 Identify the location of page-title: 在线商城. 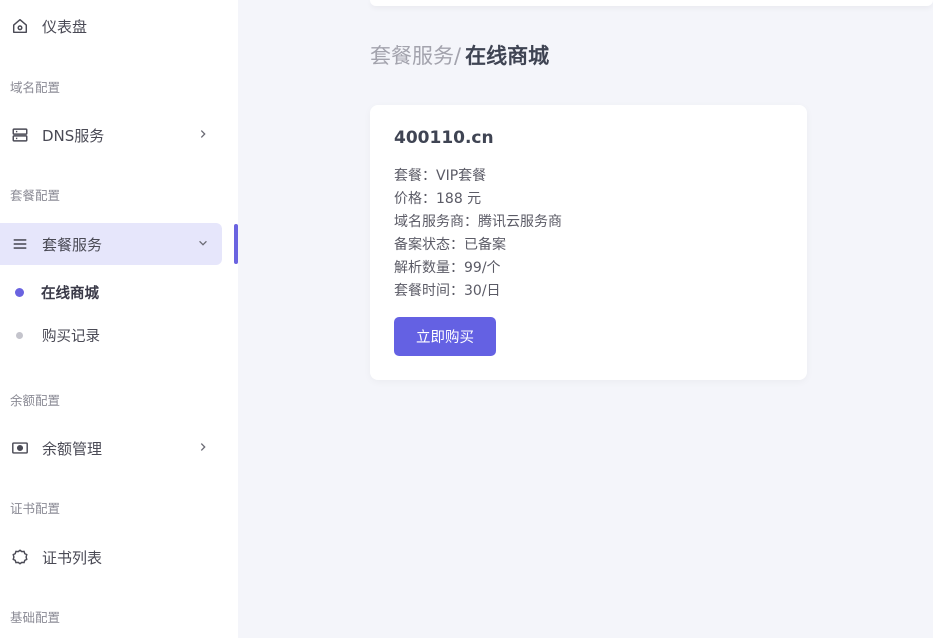
(507, 56).